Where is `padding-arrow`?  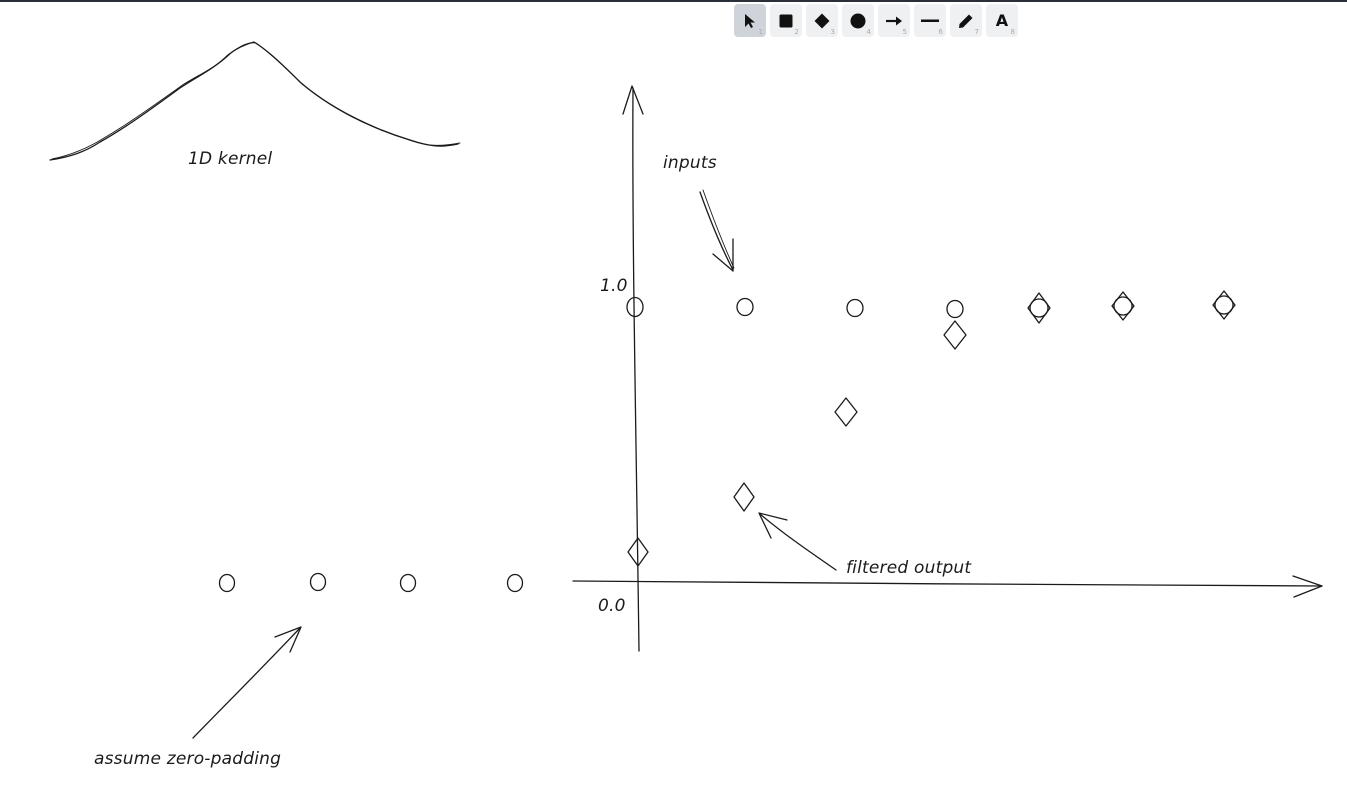
padding-arrow is located at coordinates (246, 683).